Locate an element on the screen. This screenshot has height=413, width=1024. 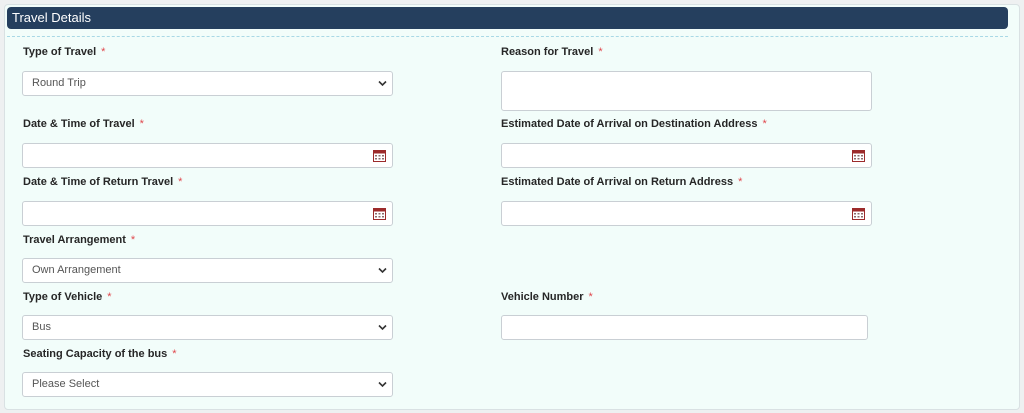
travel-arrangement-label: Travel Arrangement * is located at coordinates (79, 240).